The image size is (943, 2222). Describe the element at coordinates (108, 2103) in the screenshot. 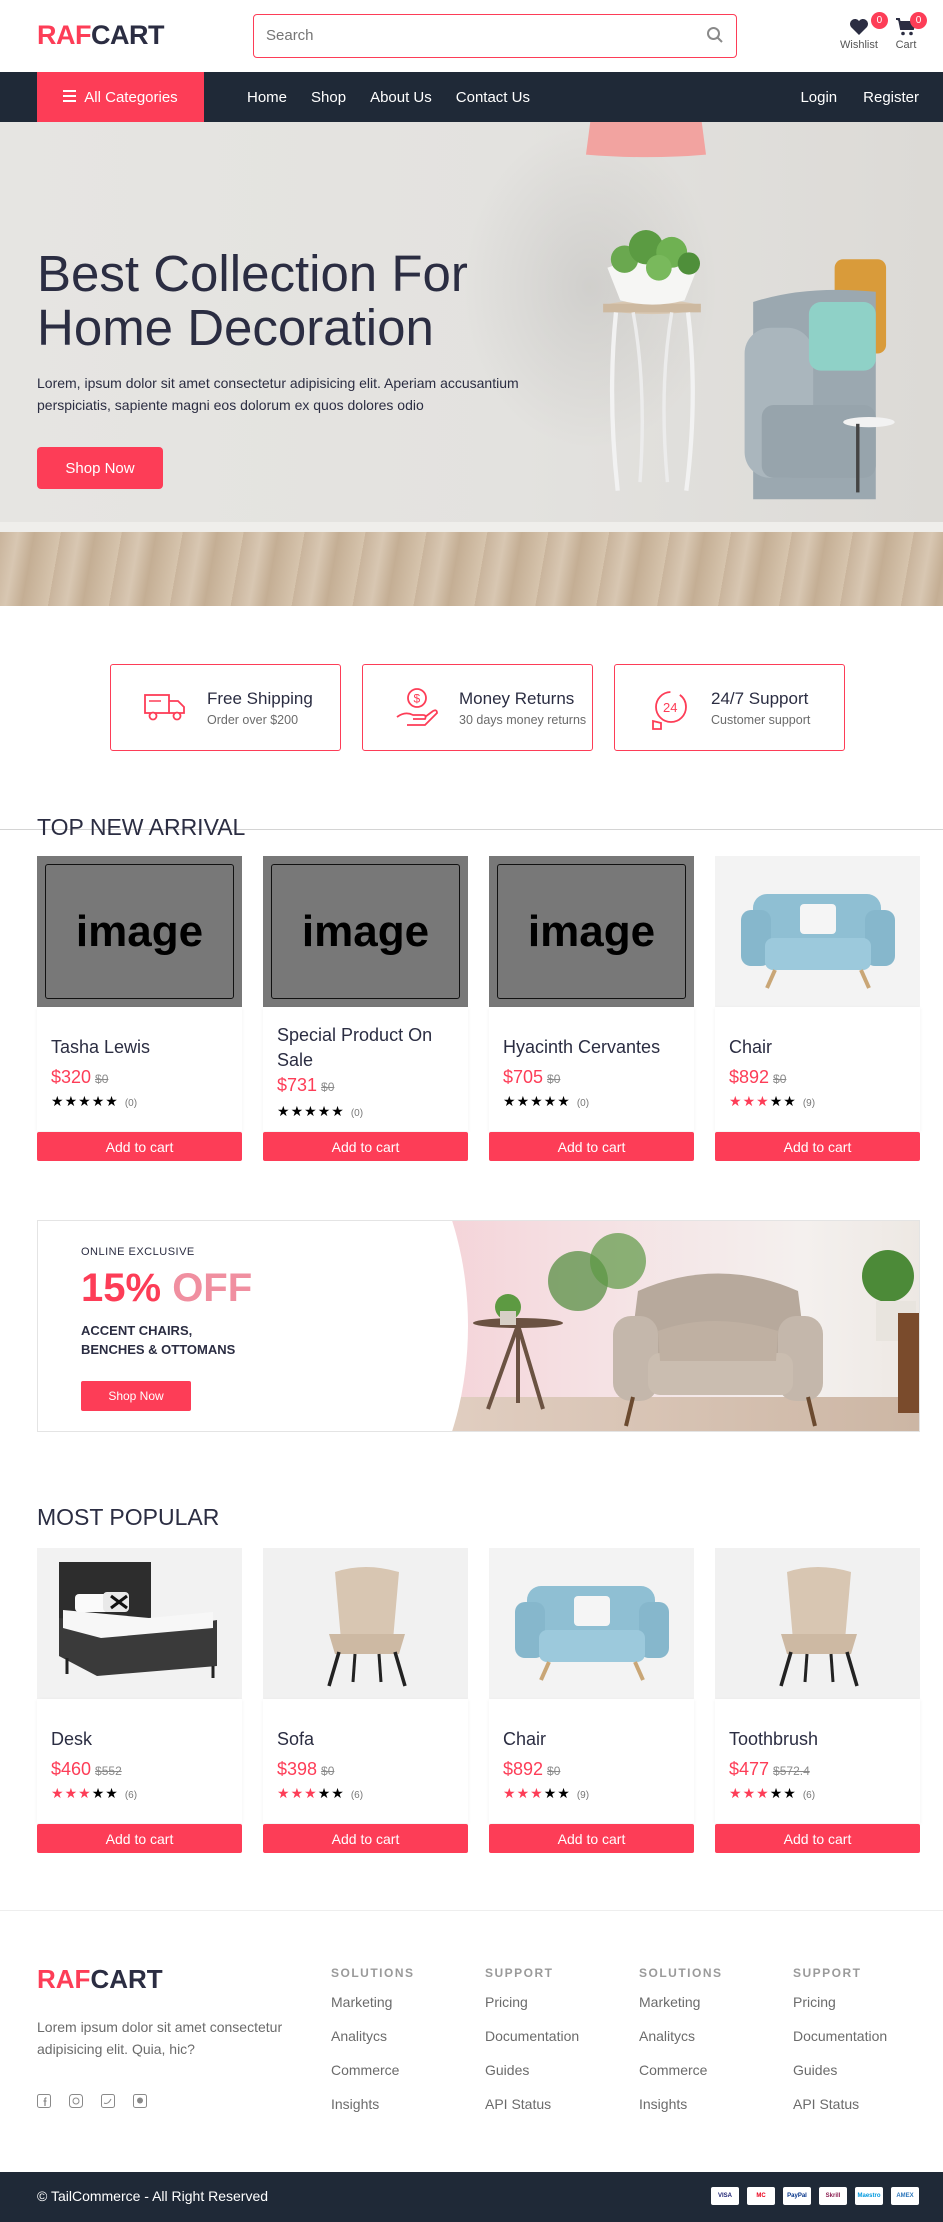

I see `twitter-icon` at that location.